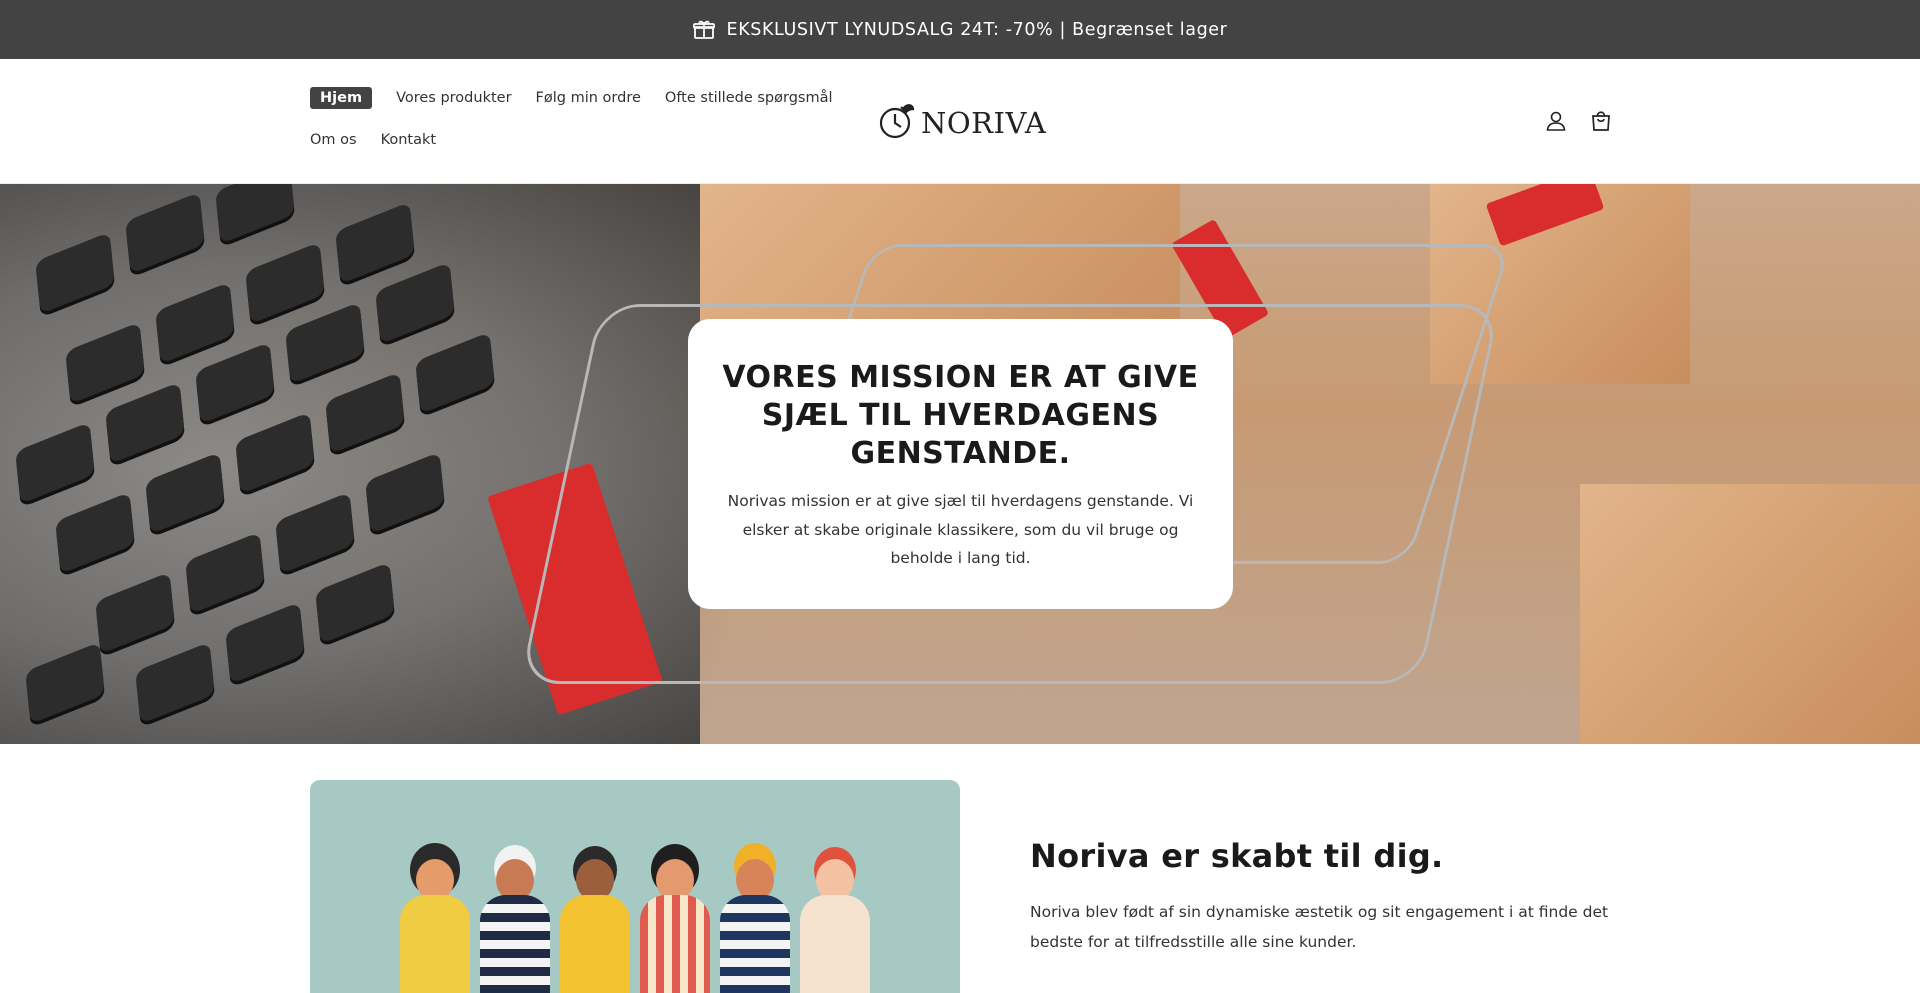 The image size is (1920, 993). What do you see at coordinates (341, 98) in the screenshot?
I see `nav-item-hjem: Hjem` at bounding box center [341, 98].